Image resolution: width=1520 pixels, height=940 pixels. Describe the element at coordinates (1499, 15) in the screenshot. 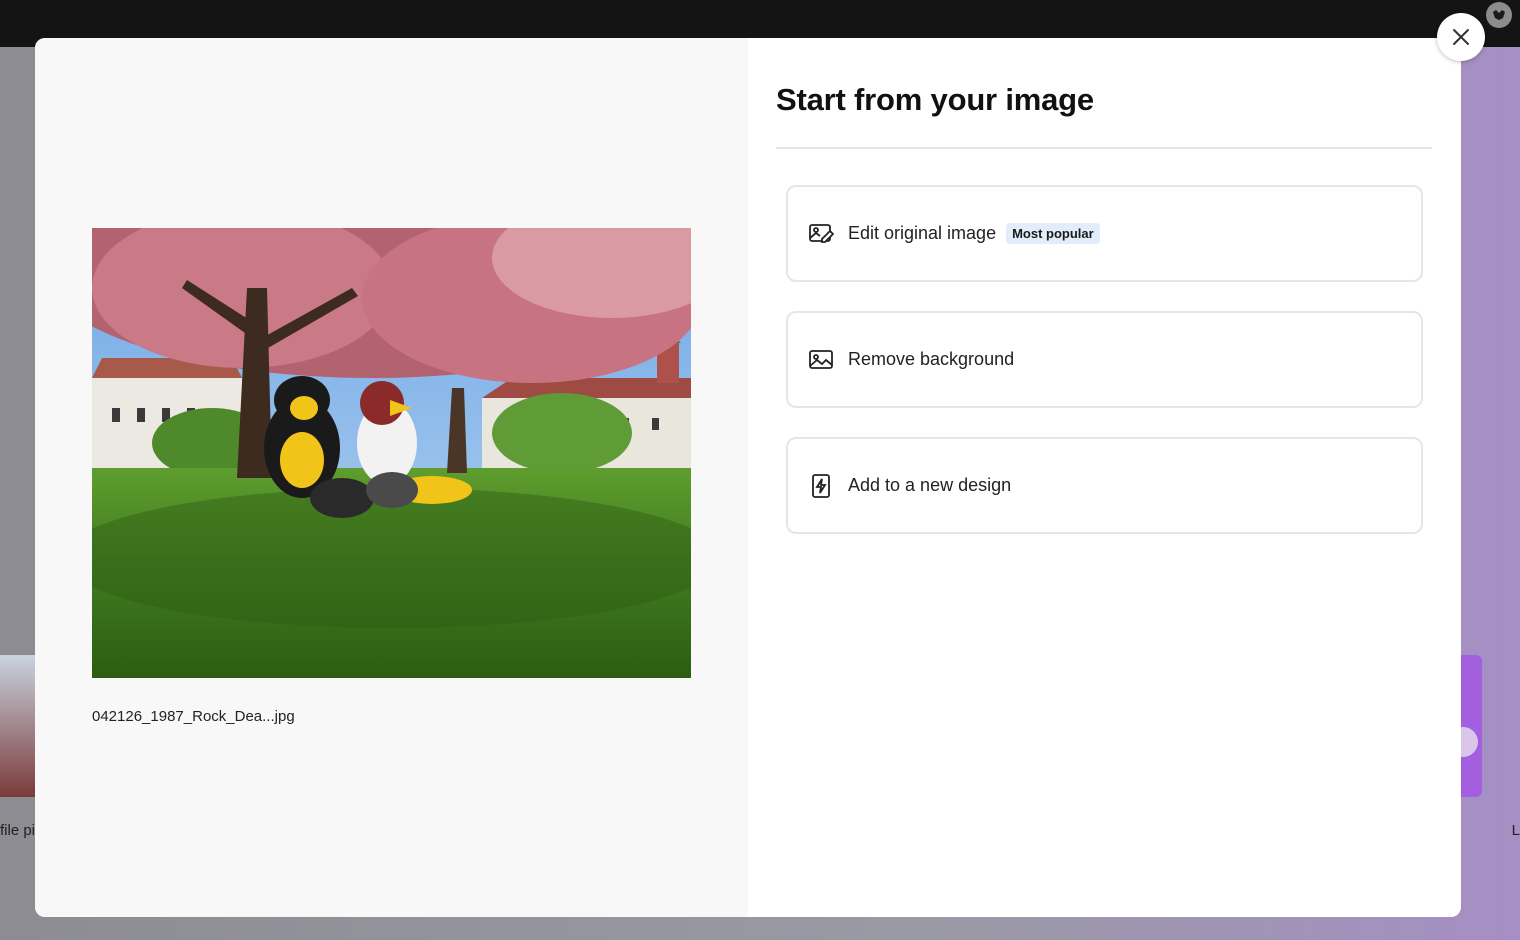

I see `app-avatar-icon` at that location.